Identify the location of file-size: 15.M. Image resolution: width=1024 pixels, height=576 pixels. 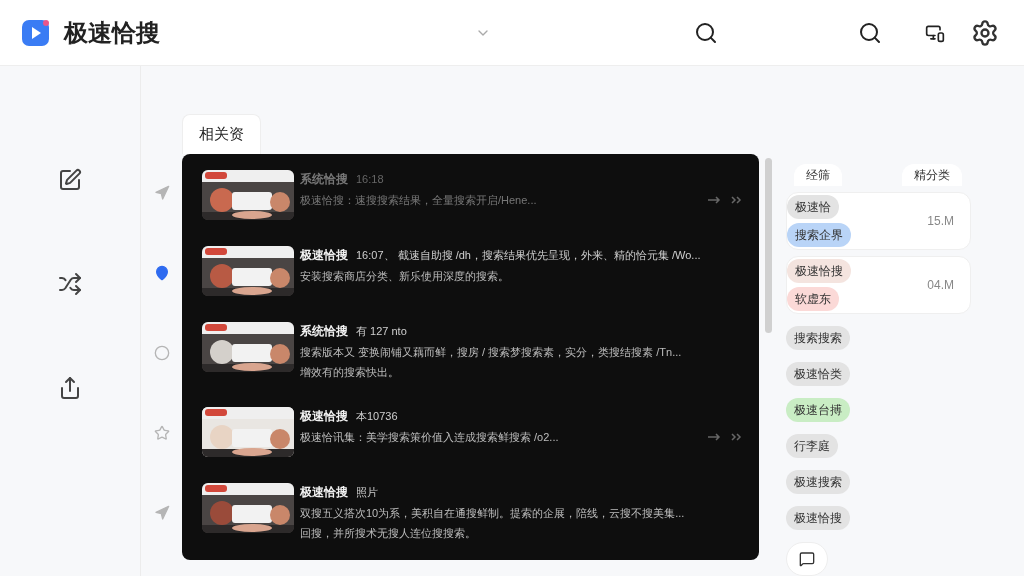
(940, 221).